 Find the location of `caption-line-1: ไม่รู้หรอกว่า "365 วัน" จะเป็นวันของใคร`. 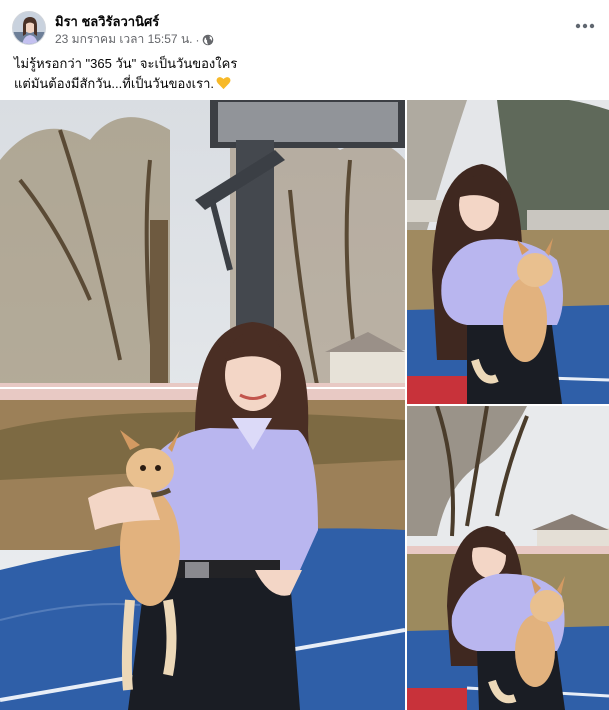

caption-line-1: ไม่รู้หรอกว่า "365 วัน" จะเป็นวันของใคร is located at coordinates (126, 63).